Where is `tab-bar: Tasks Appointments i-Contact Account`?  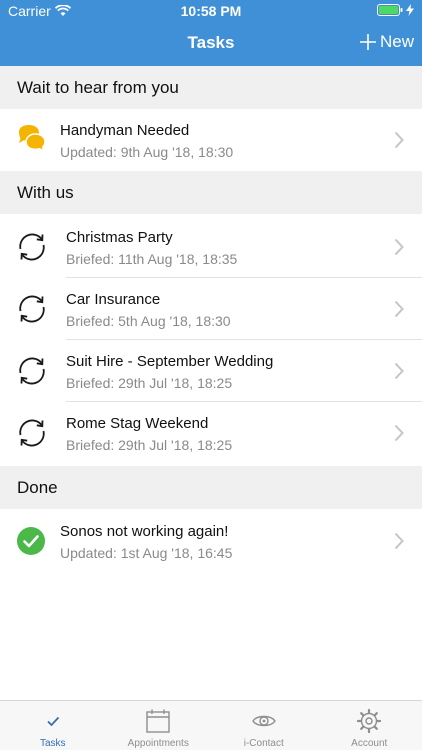 tab-bar: Tasks Appointments i-Contact Account is located at coordinates (211, 725).